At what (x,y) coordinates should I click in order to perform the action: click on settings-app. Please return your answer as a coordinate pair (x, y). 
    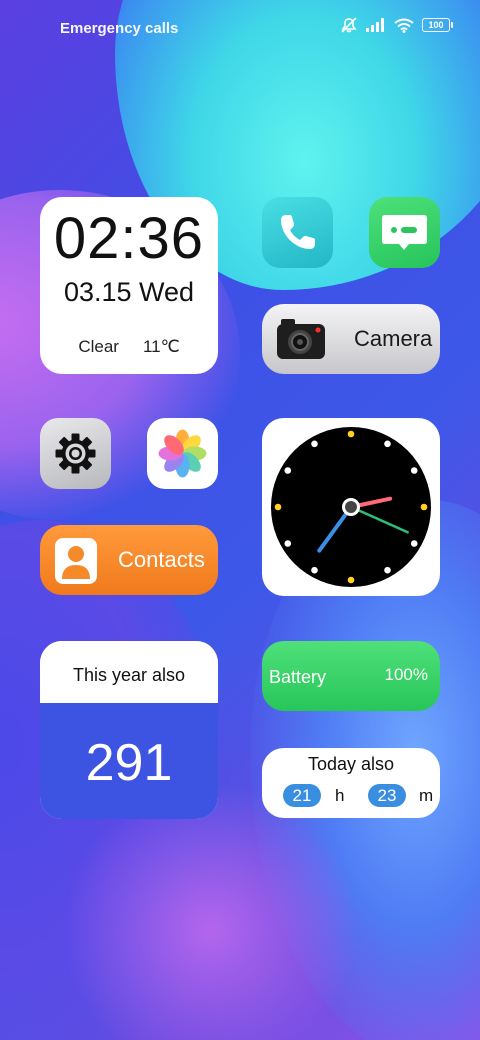
    Looking at the image, I should click on (75, 453).